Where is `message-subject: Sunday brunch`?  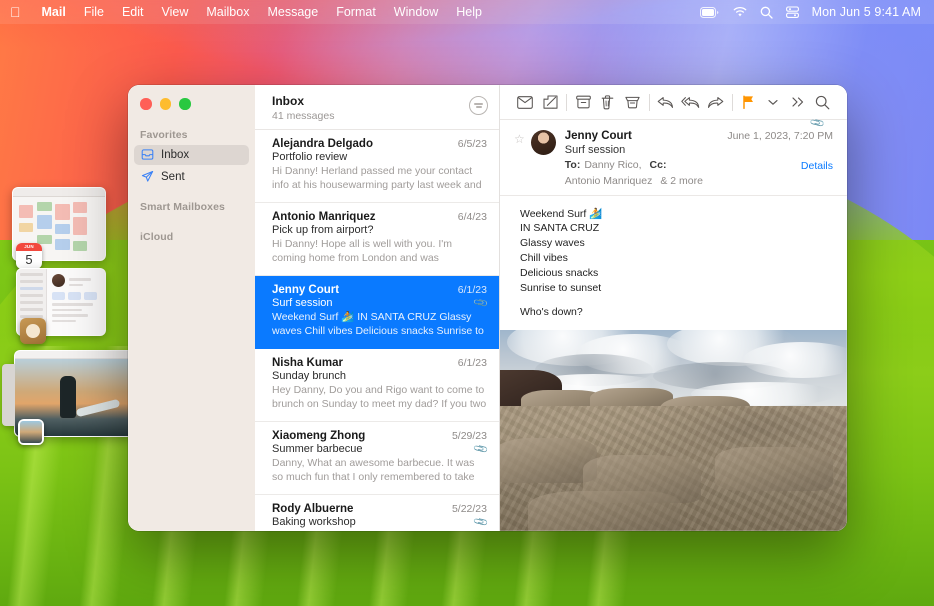
message-subject: Sunday brunch is located at coordinates (309, 376).